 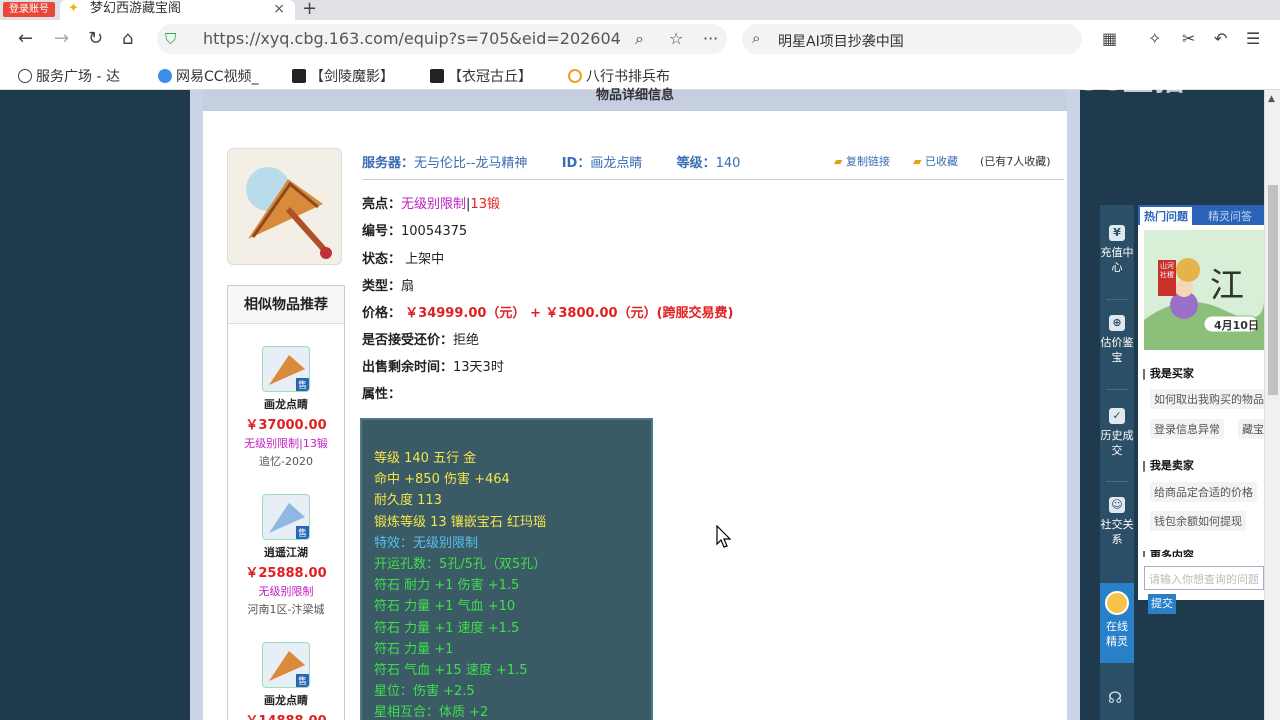 I want to click on remaining-time-row: 出售剩余时间：13天3时, so click(x=433, y=367).